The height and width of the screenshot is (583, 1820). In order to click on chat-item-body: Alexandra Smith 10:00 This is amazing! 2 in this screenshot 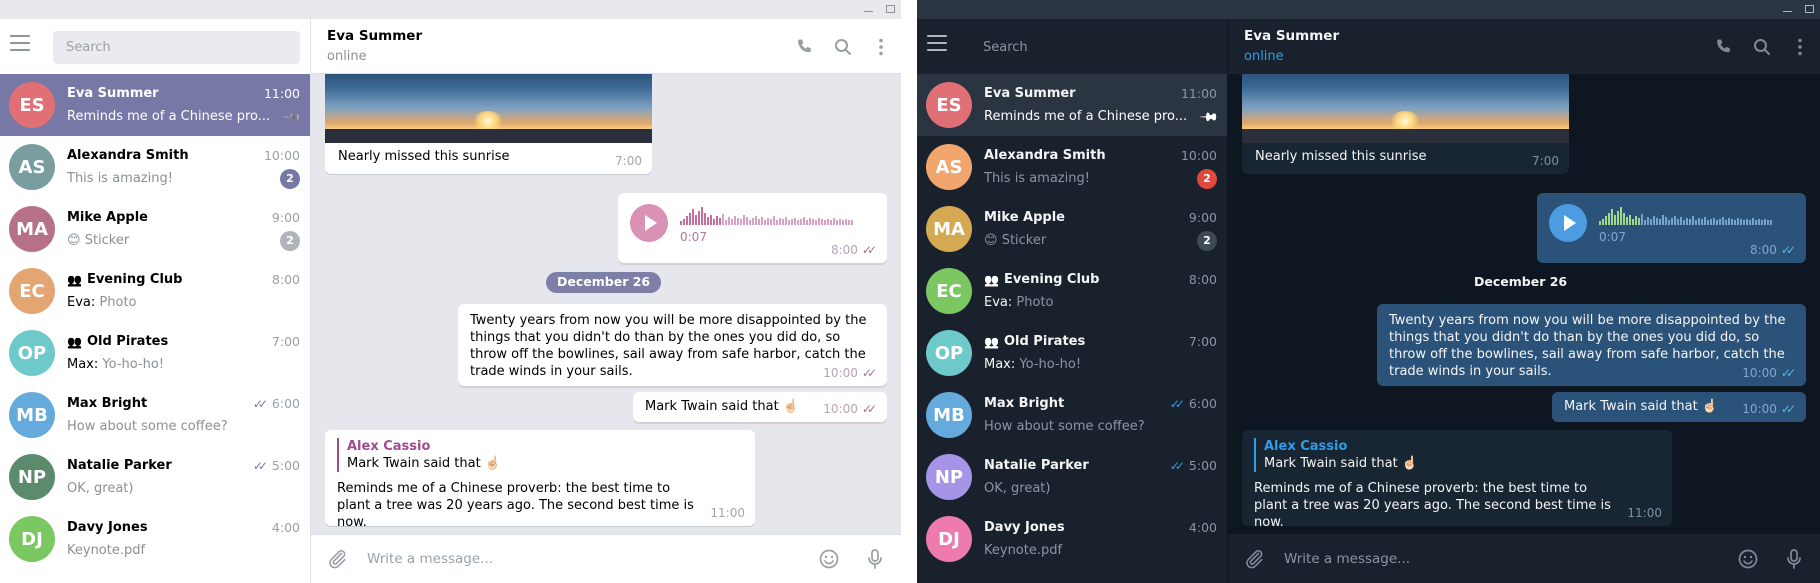, I will do `click(183, 167)`.